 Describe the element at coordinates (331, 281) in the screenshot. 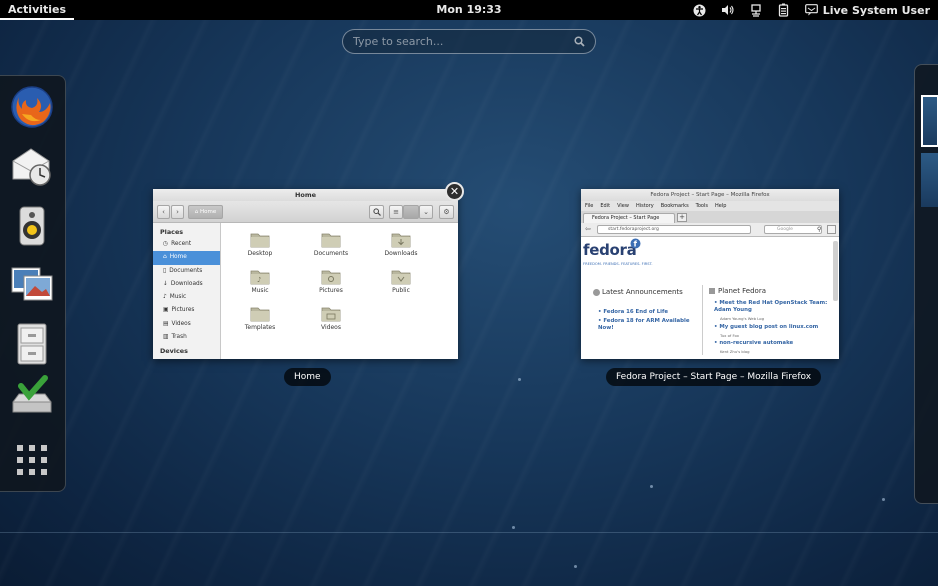

I see `folder-pictures: Pictures` at that location.